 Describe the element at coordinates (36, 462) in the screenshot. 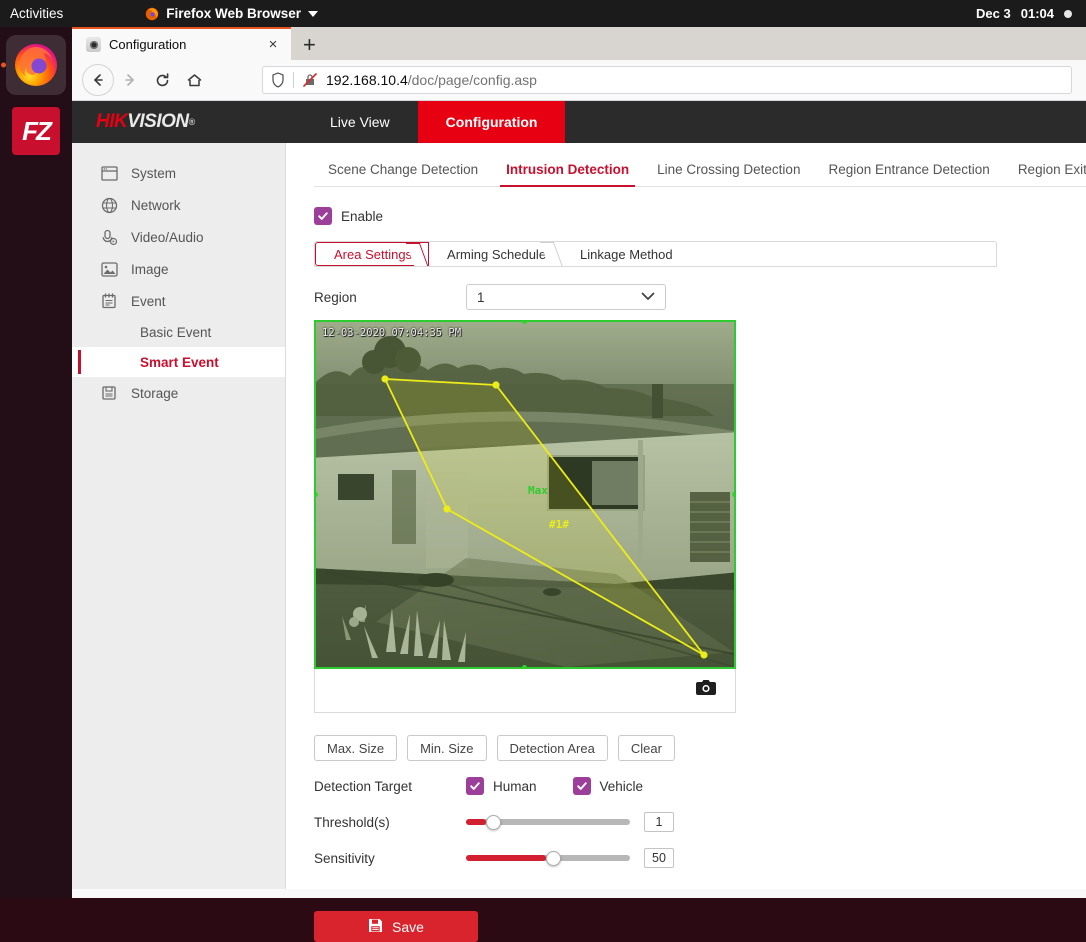

I see `ubuntu-dock: FZ` at that location.